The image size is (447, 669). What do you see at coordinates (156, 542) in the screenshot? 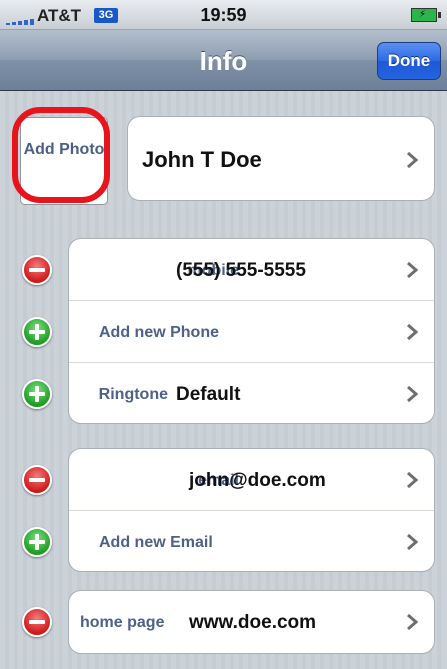
I see `add-new-email-label: Add new Email` at bounding box center [156, 542].